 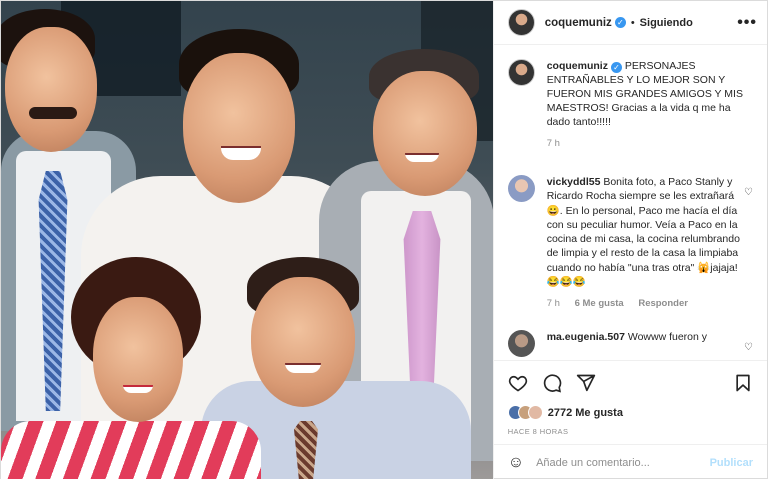 I want to click on add-comment-bar: ☺ Publicar, so click(x=630, y=461).